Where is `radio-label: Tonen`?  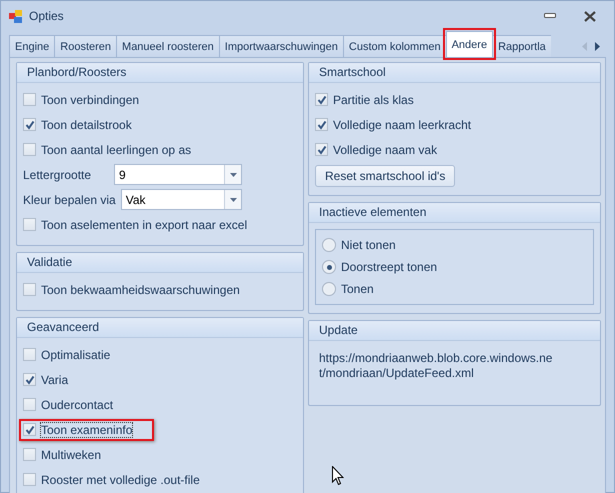
radio-label: Tonen is located at coordinates (357, 289).